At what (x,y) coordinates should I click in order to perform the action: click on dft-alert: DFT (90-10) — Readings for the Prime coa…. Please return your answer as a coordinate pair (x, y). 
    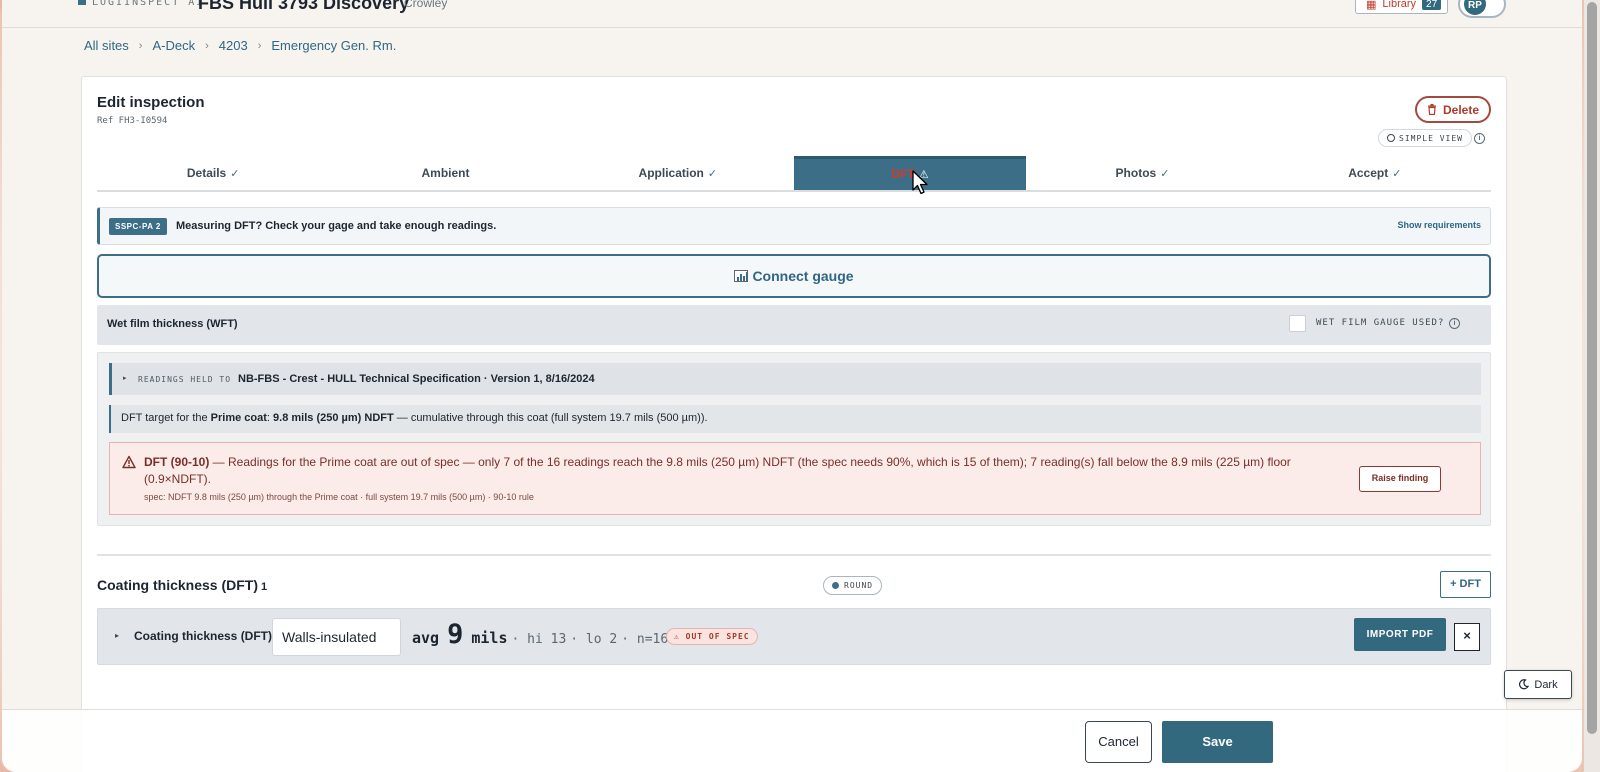
    Looking at the image, I should click on (795, 478).